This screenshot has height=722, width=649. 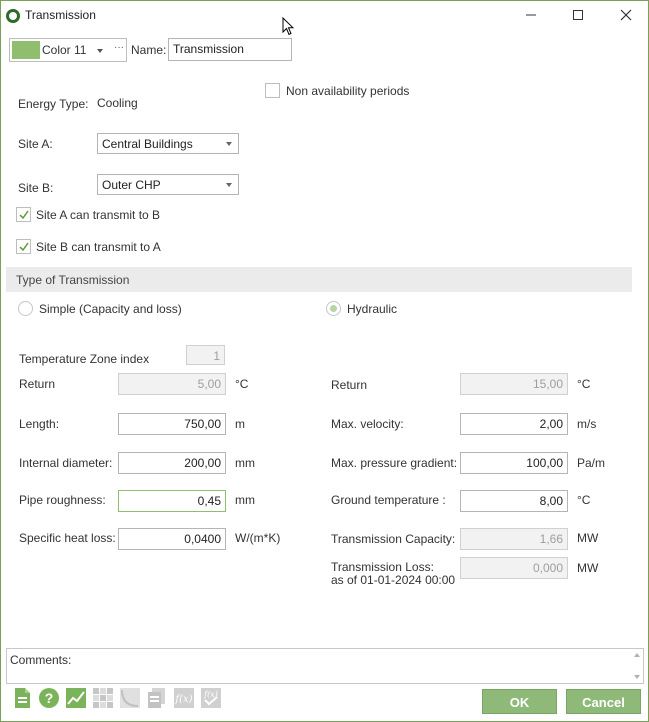 I want to click on comments-scrollbar, so click(x=637, y=666).